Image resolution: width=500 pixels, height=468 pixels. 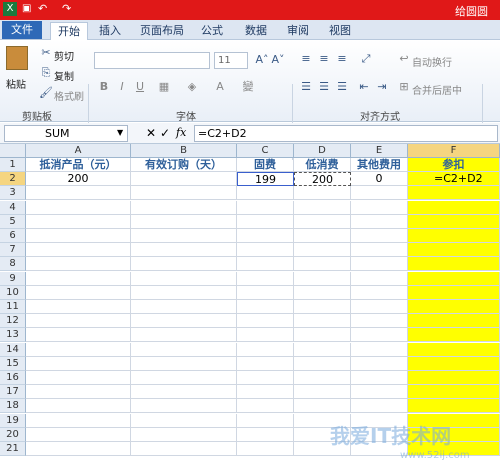 I want to click on select-all-corner, so click(x=13, y=151).